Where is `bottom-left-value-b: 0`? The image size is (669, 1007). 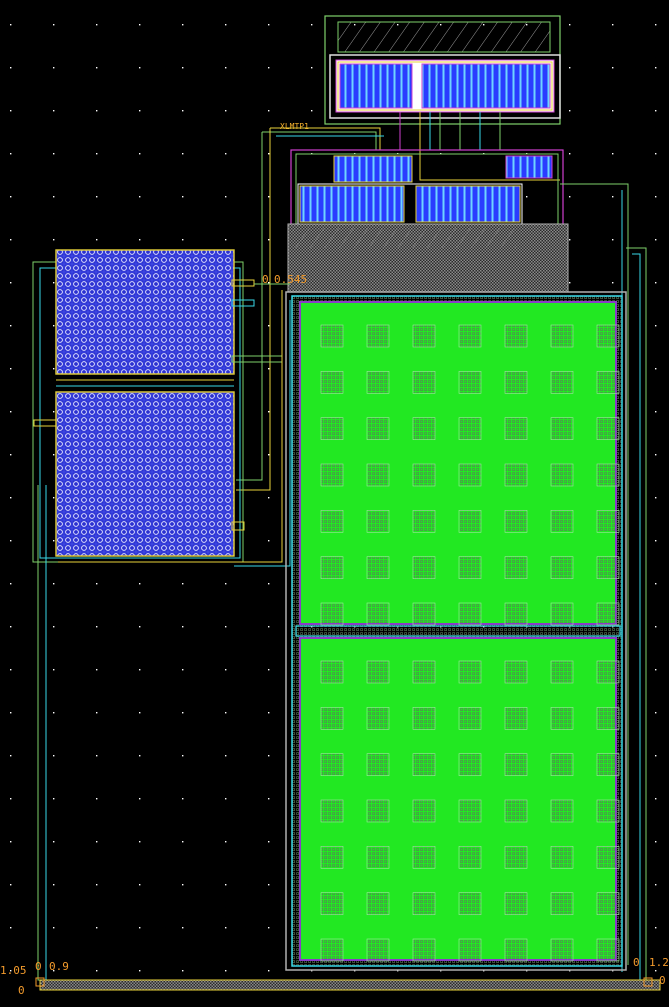 bottom-left-value-b: 0 is located at coordinates (21, 990).